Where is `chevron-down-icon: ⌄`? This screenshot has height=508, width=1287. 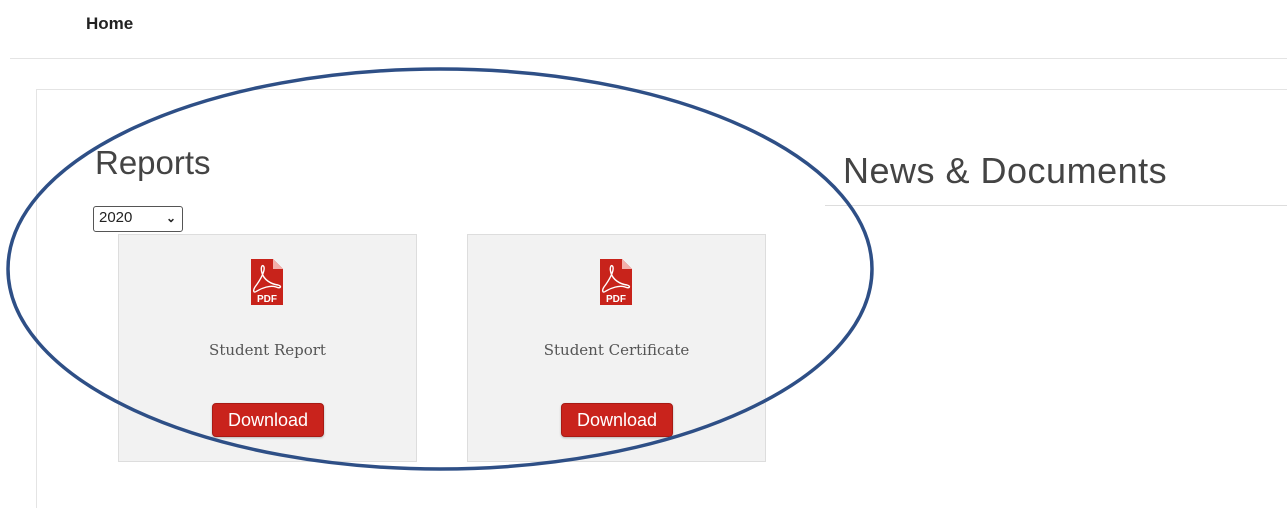
chevron-down-icon: ⌄ is located at coordinates (170, 218).